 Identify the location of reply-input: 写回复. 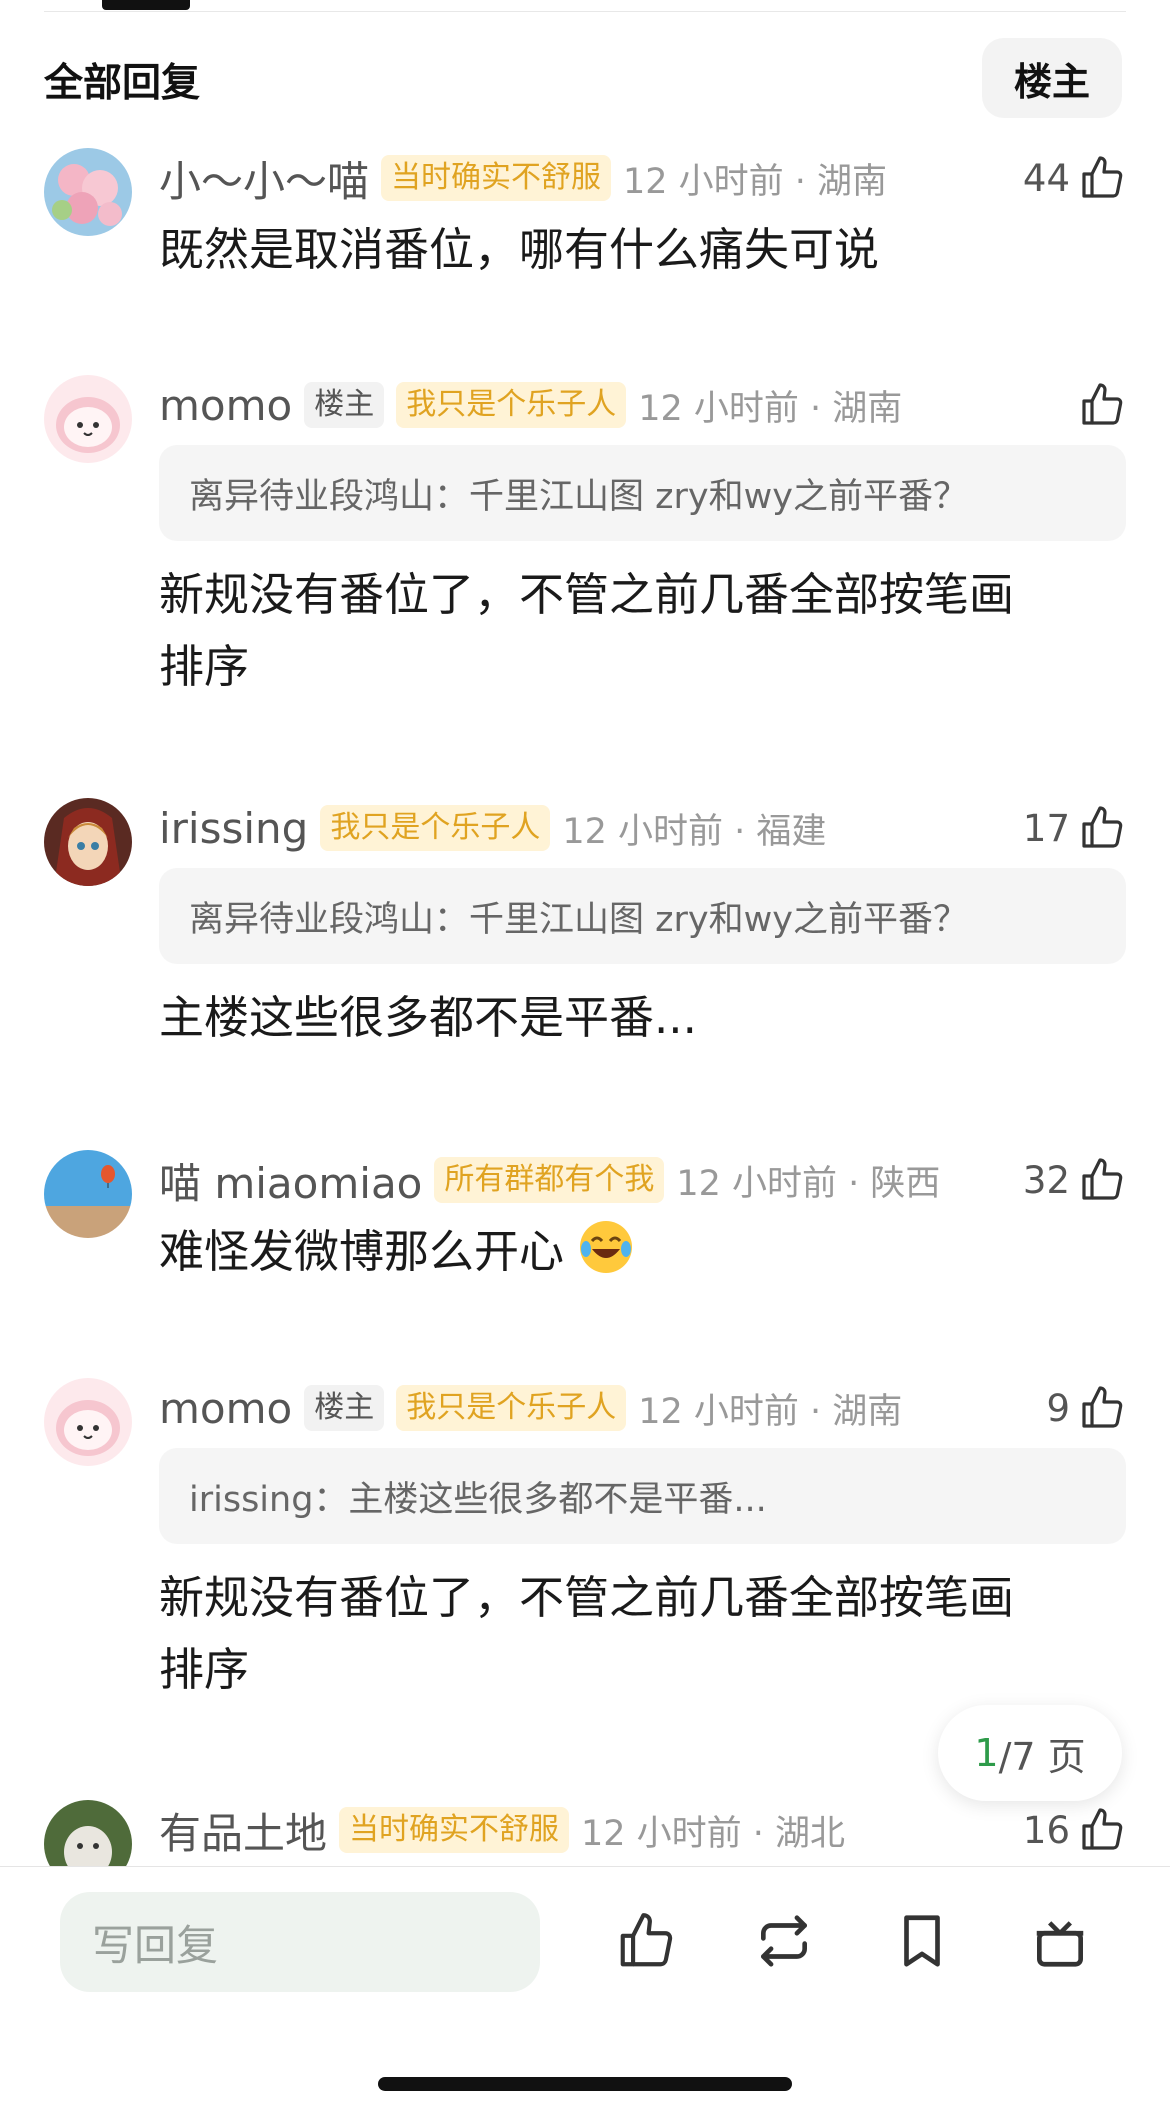
(300, 1942).